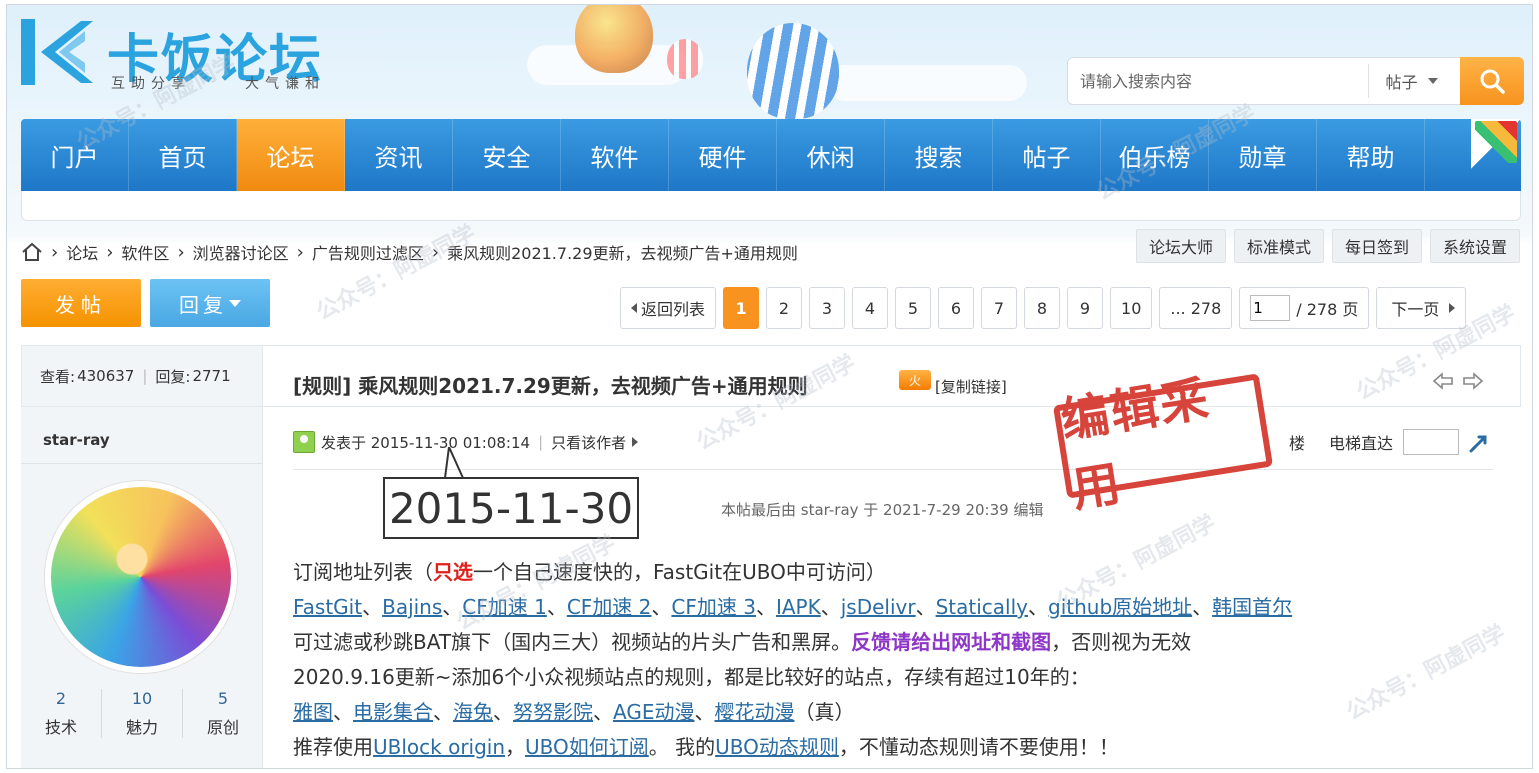 The image size is (1539, 773). I want to click on nav-item-software: 软件, so click(615, 155).